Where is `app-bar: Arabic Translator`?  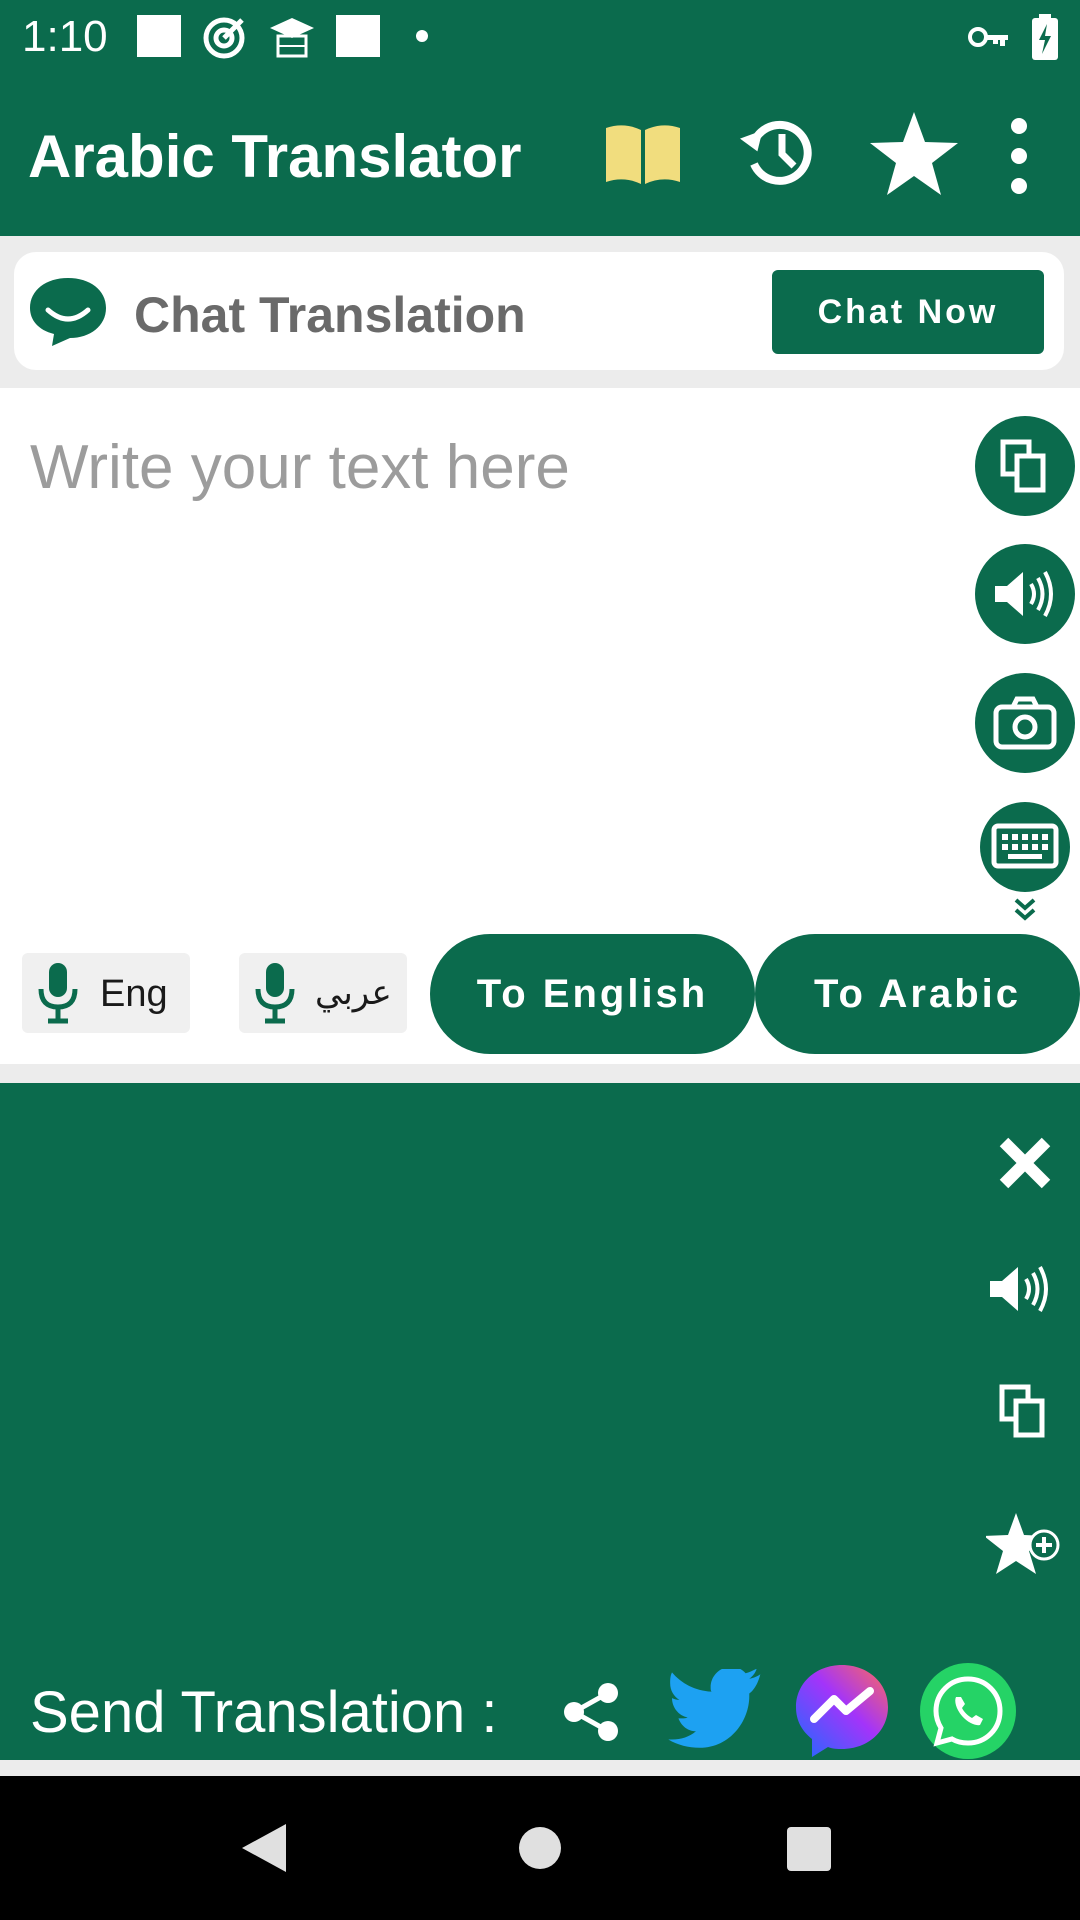
app-bar: Arabic Translator is located at coordinates (540, 155).